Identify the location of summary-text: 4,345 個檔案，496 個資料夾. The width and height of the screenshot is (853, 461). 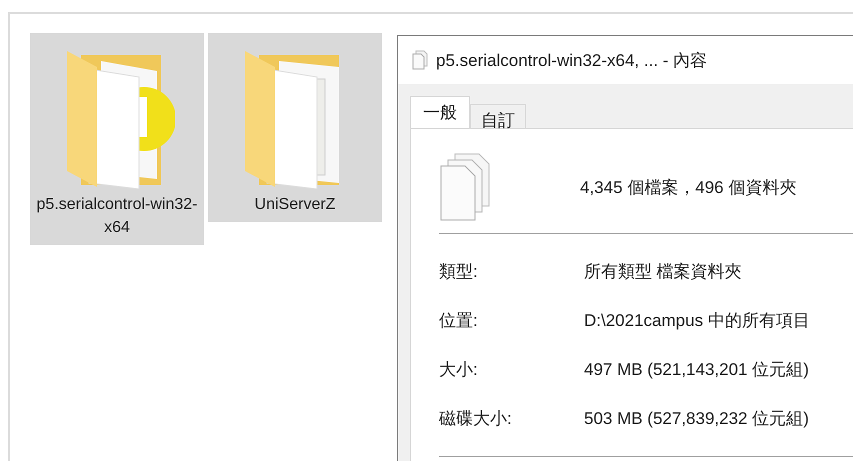
(688, 187).